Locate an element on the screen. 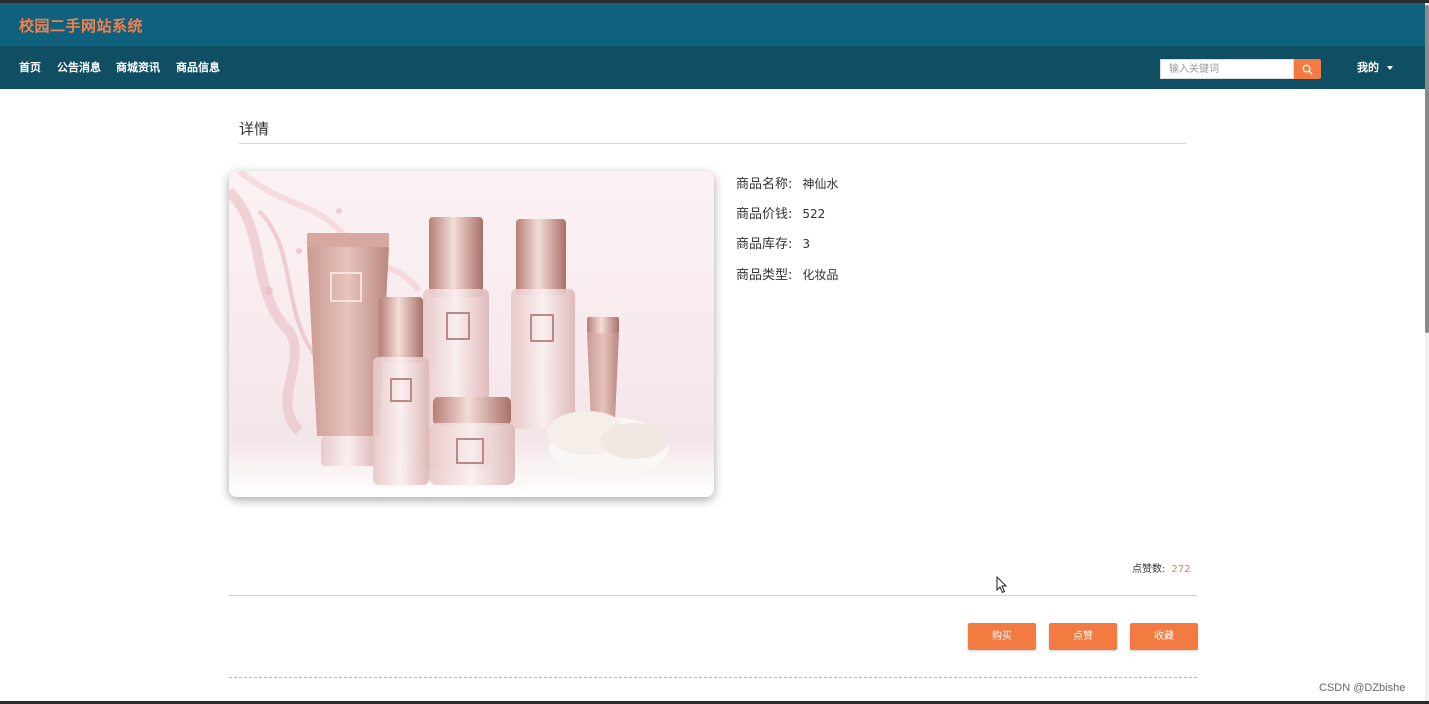  search-button is located at coordinates (1307, 69).